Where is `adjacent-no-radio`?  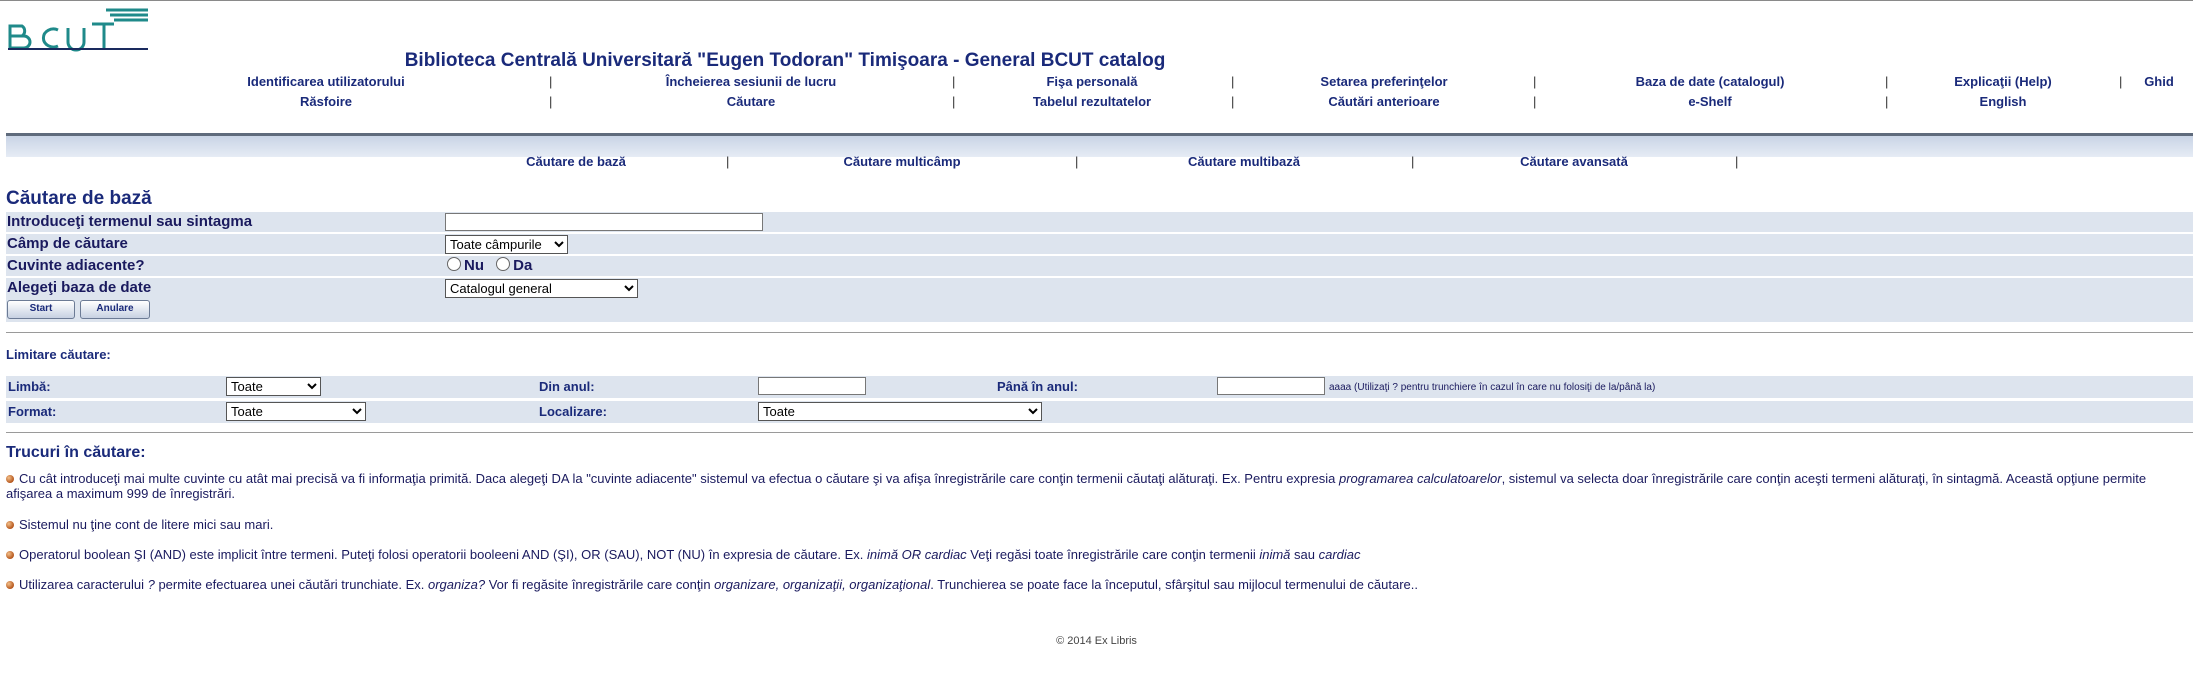
adjacent-no-radio is located at coordinates (454, 264).